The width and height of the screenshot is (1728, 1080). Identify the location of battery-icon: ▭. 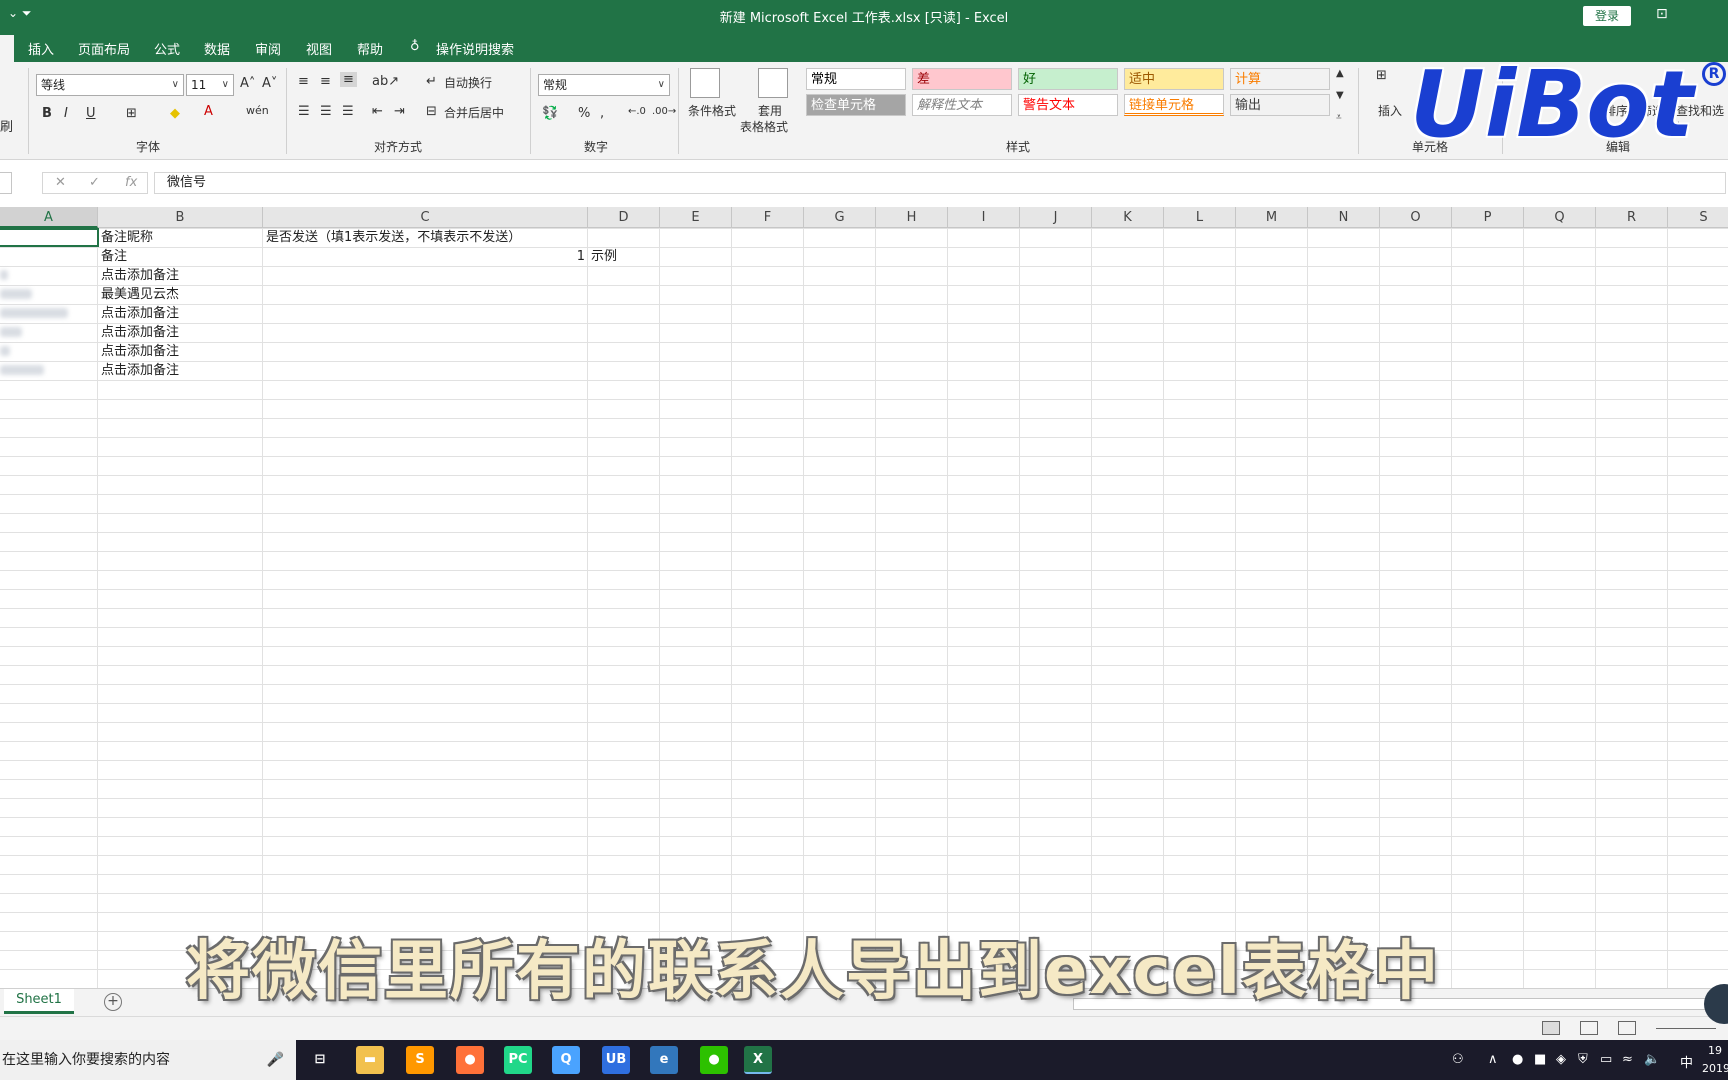
(1606, 1059).